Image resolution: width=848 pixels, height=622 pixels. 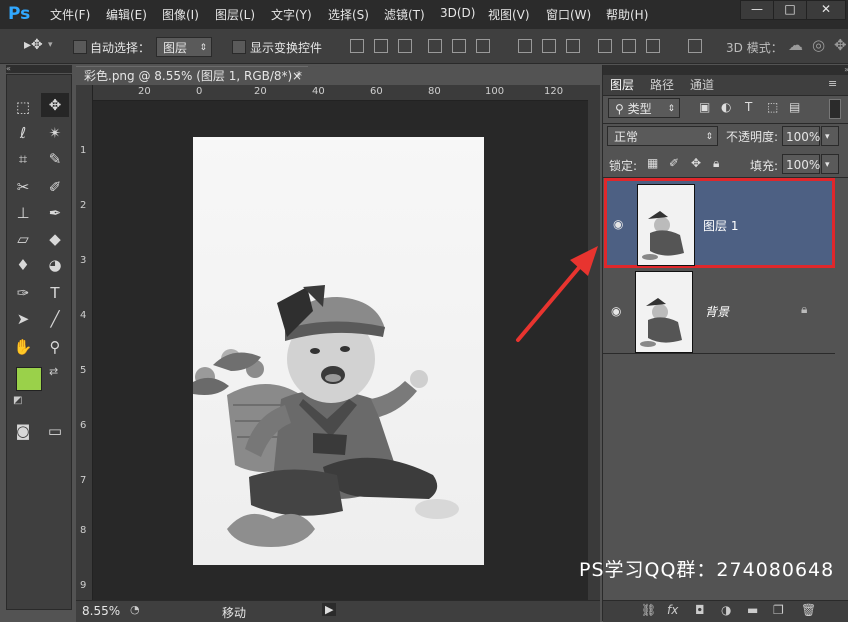 What do you see at coordinates (55, 159) in the screenshot?
I see `eyedropper-tool-icon: ✎` at bounding box center [55, 159].